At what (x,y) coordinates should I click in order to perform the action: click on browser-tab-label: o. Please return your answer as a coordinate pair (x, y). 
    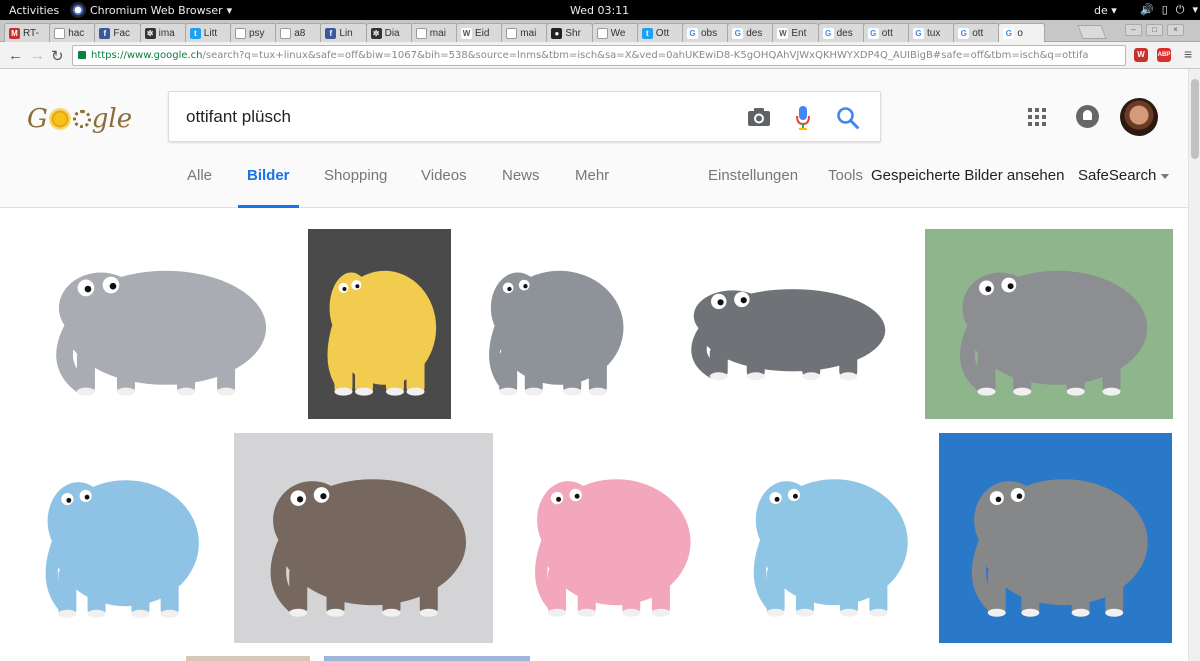
    Looking at the image, I should click on (1020, 33).